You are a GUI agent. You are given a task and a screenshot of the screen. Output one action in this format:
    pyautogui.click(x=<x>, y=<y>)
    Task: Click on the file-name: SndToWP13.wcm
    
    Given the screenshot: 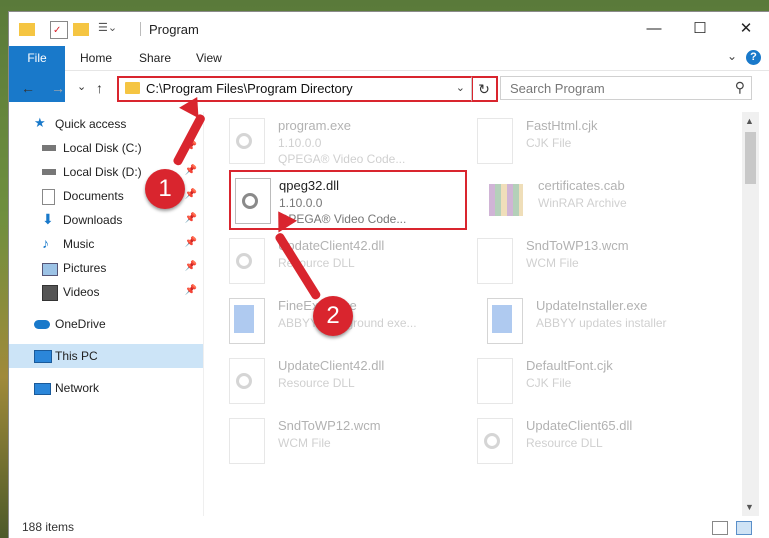 What is the action you would take?
    pyautogui.click(x=577, y=245)
    